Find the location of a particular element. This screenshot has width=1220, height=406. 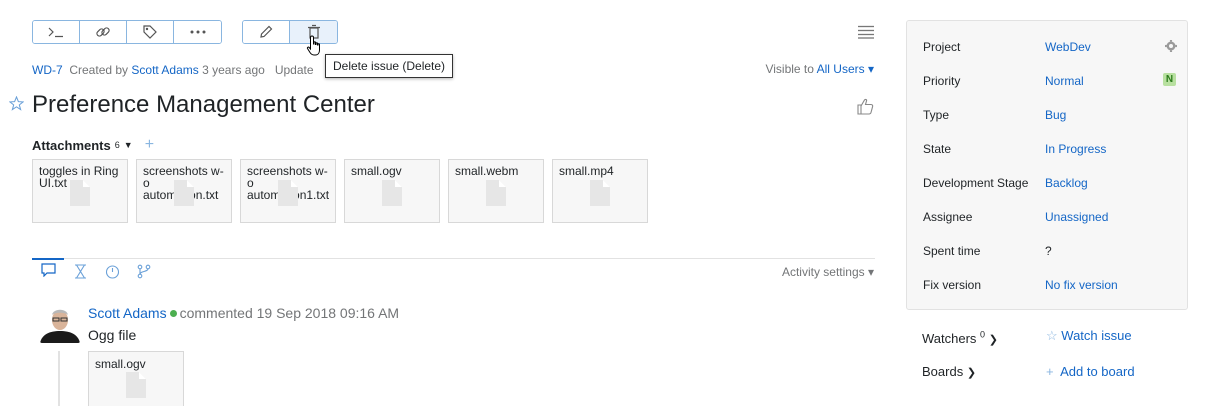

comment-attachment: small.ogv is located at coordinates (136, 378).